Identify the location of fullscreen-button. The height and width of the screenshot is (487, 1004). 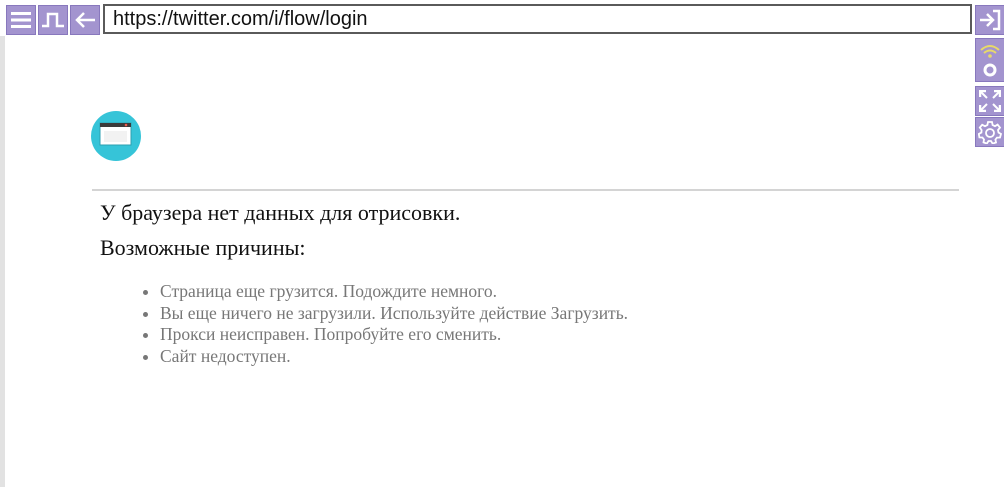
(989, 101).